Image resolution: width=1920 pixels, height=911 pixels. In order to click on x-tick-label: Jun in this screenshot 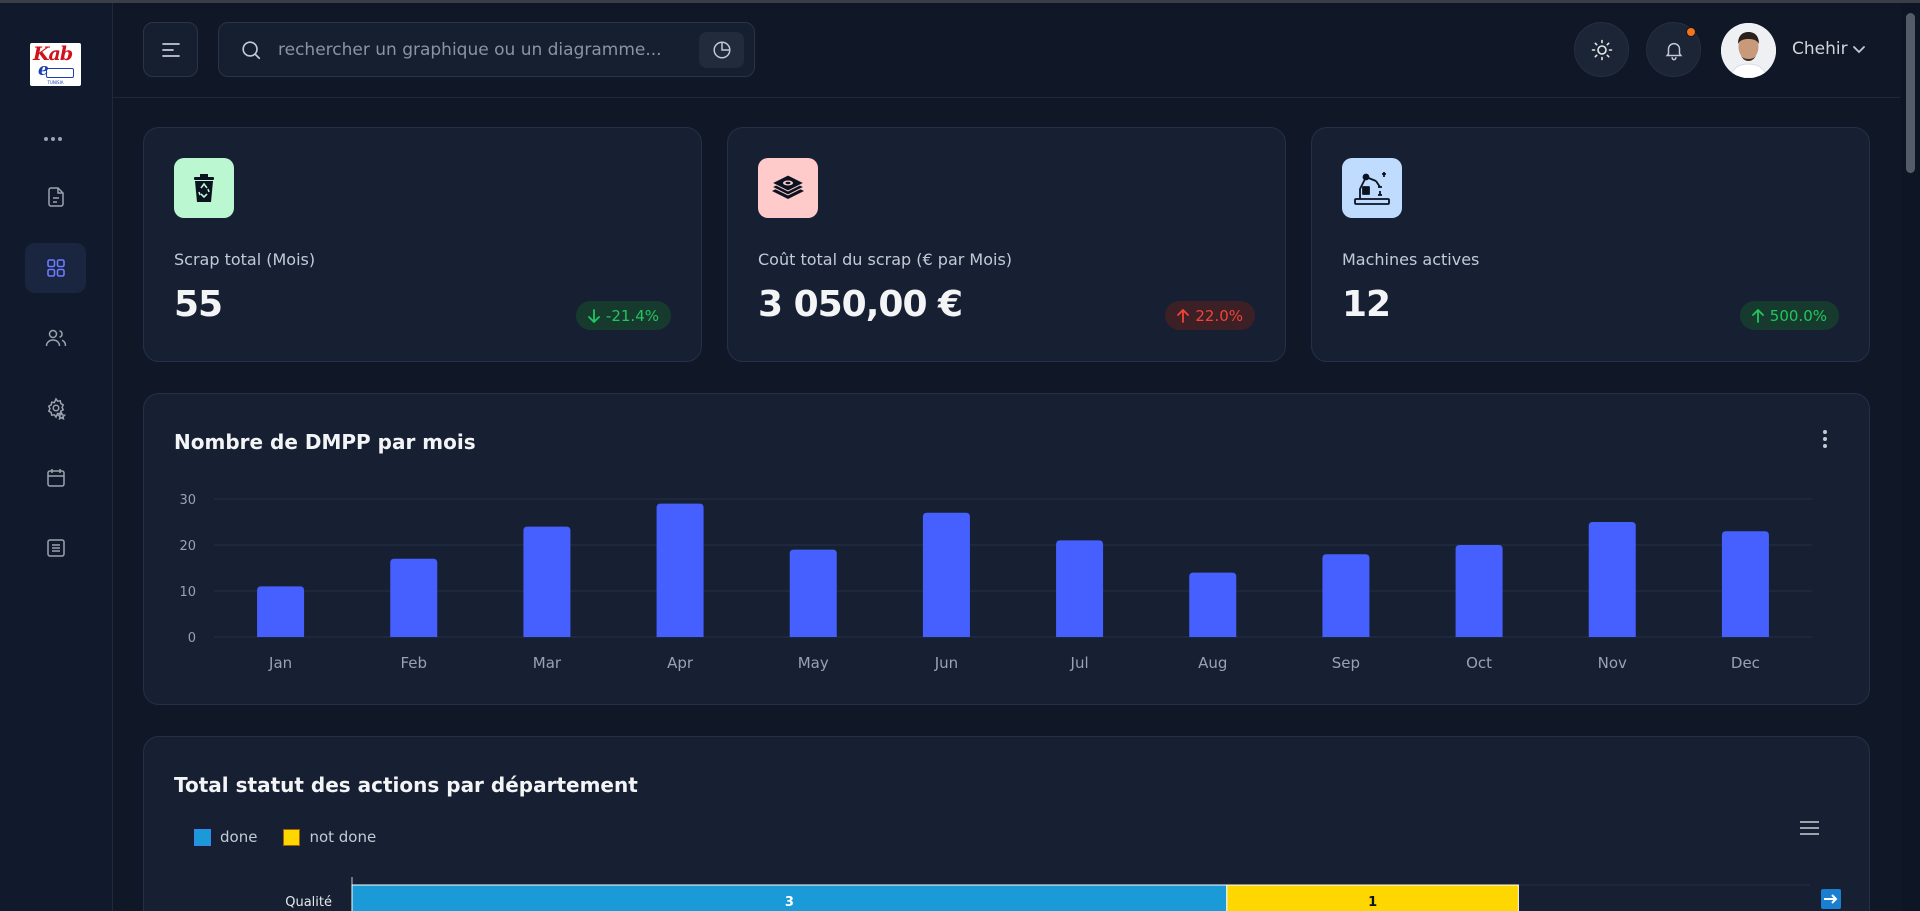, I will do `click(946, 663)`.